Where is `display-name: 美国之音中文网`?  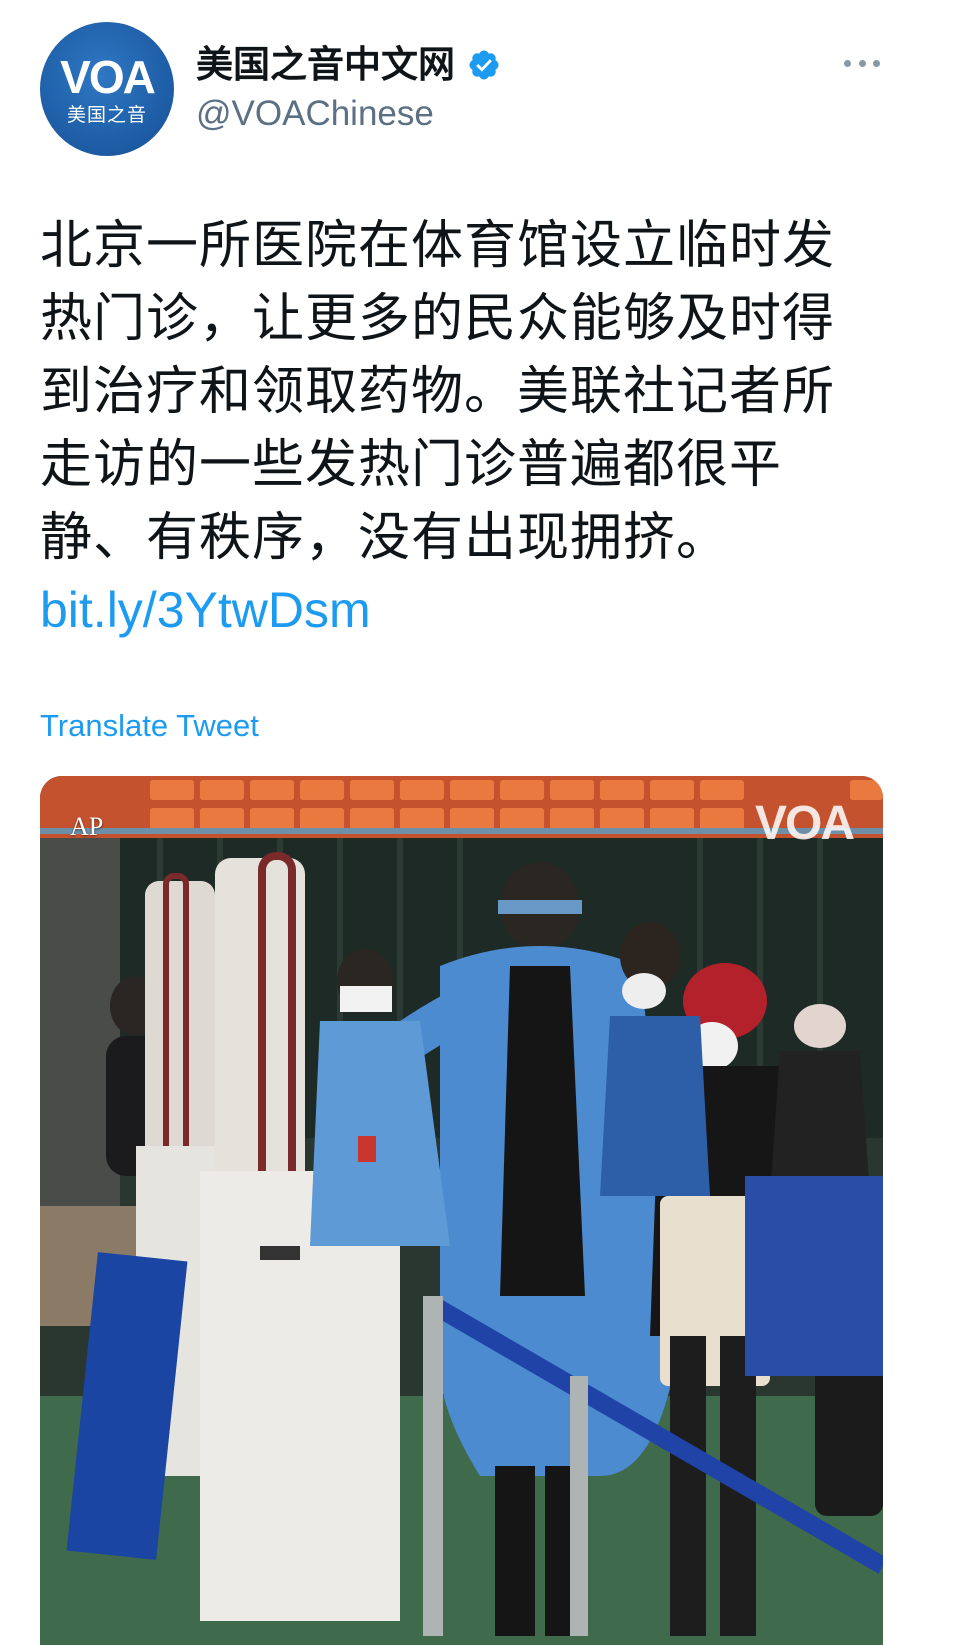
display-name: 美国之音中文网 is located at coordinates (348, 65).